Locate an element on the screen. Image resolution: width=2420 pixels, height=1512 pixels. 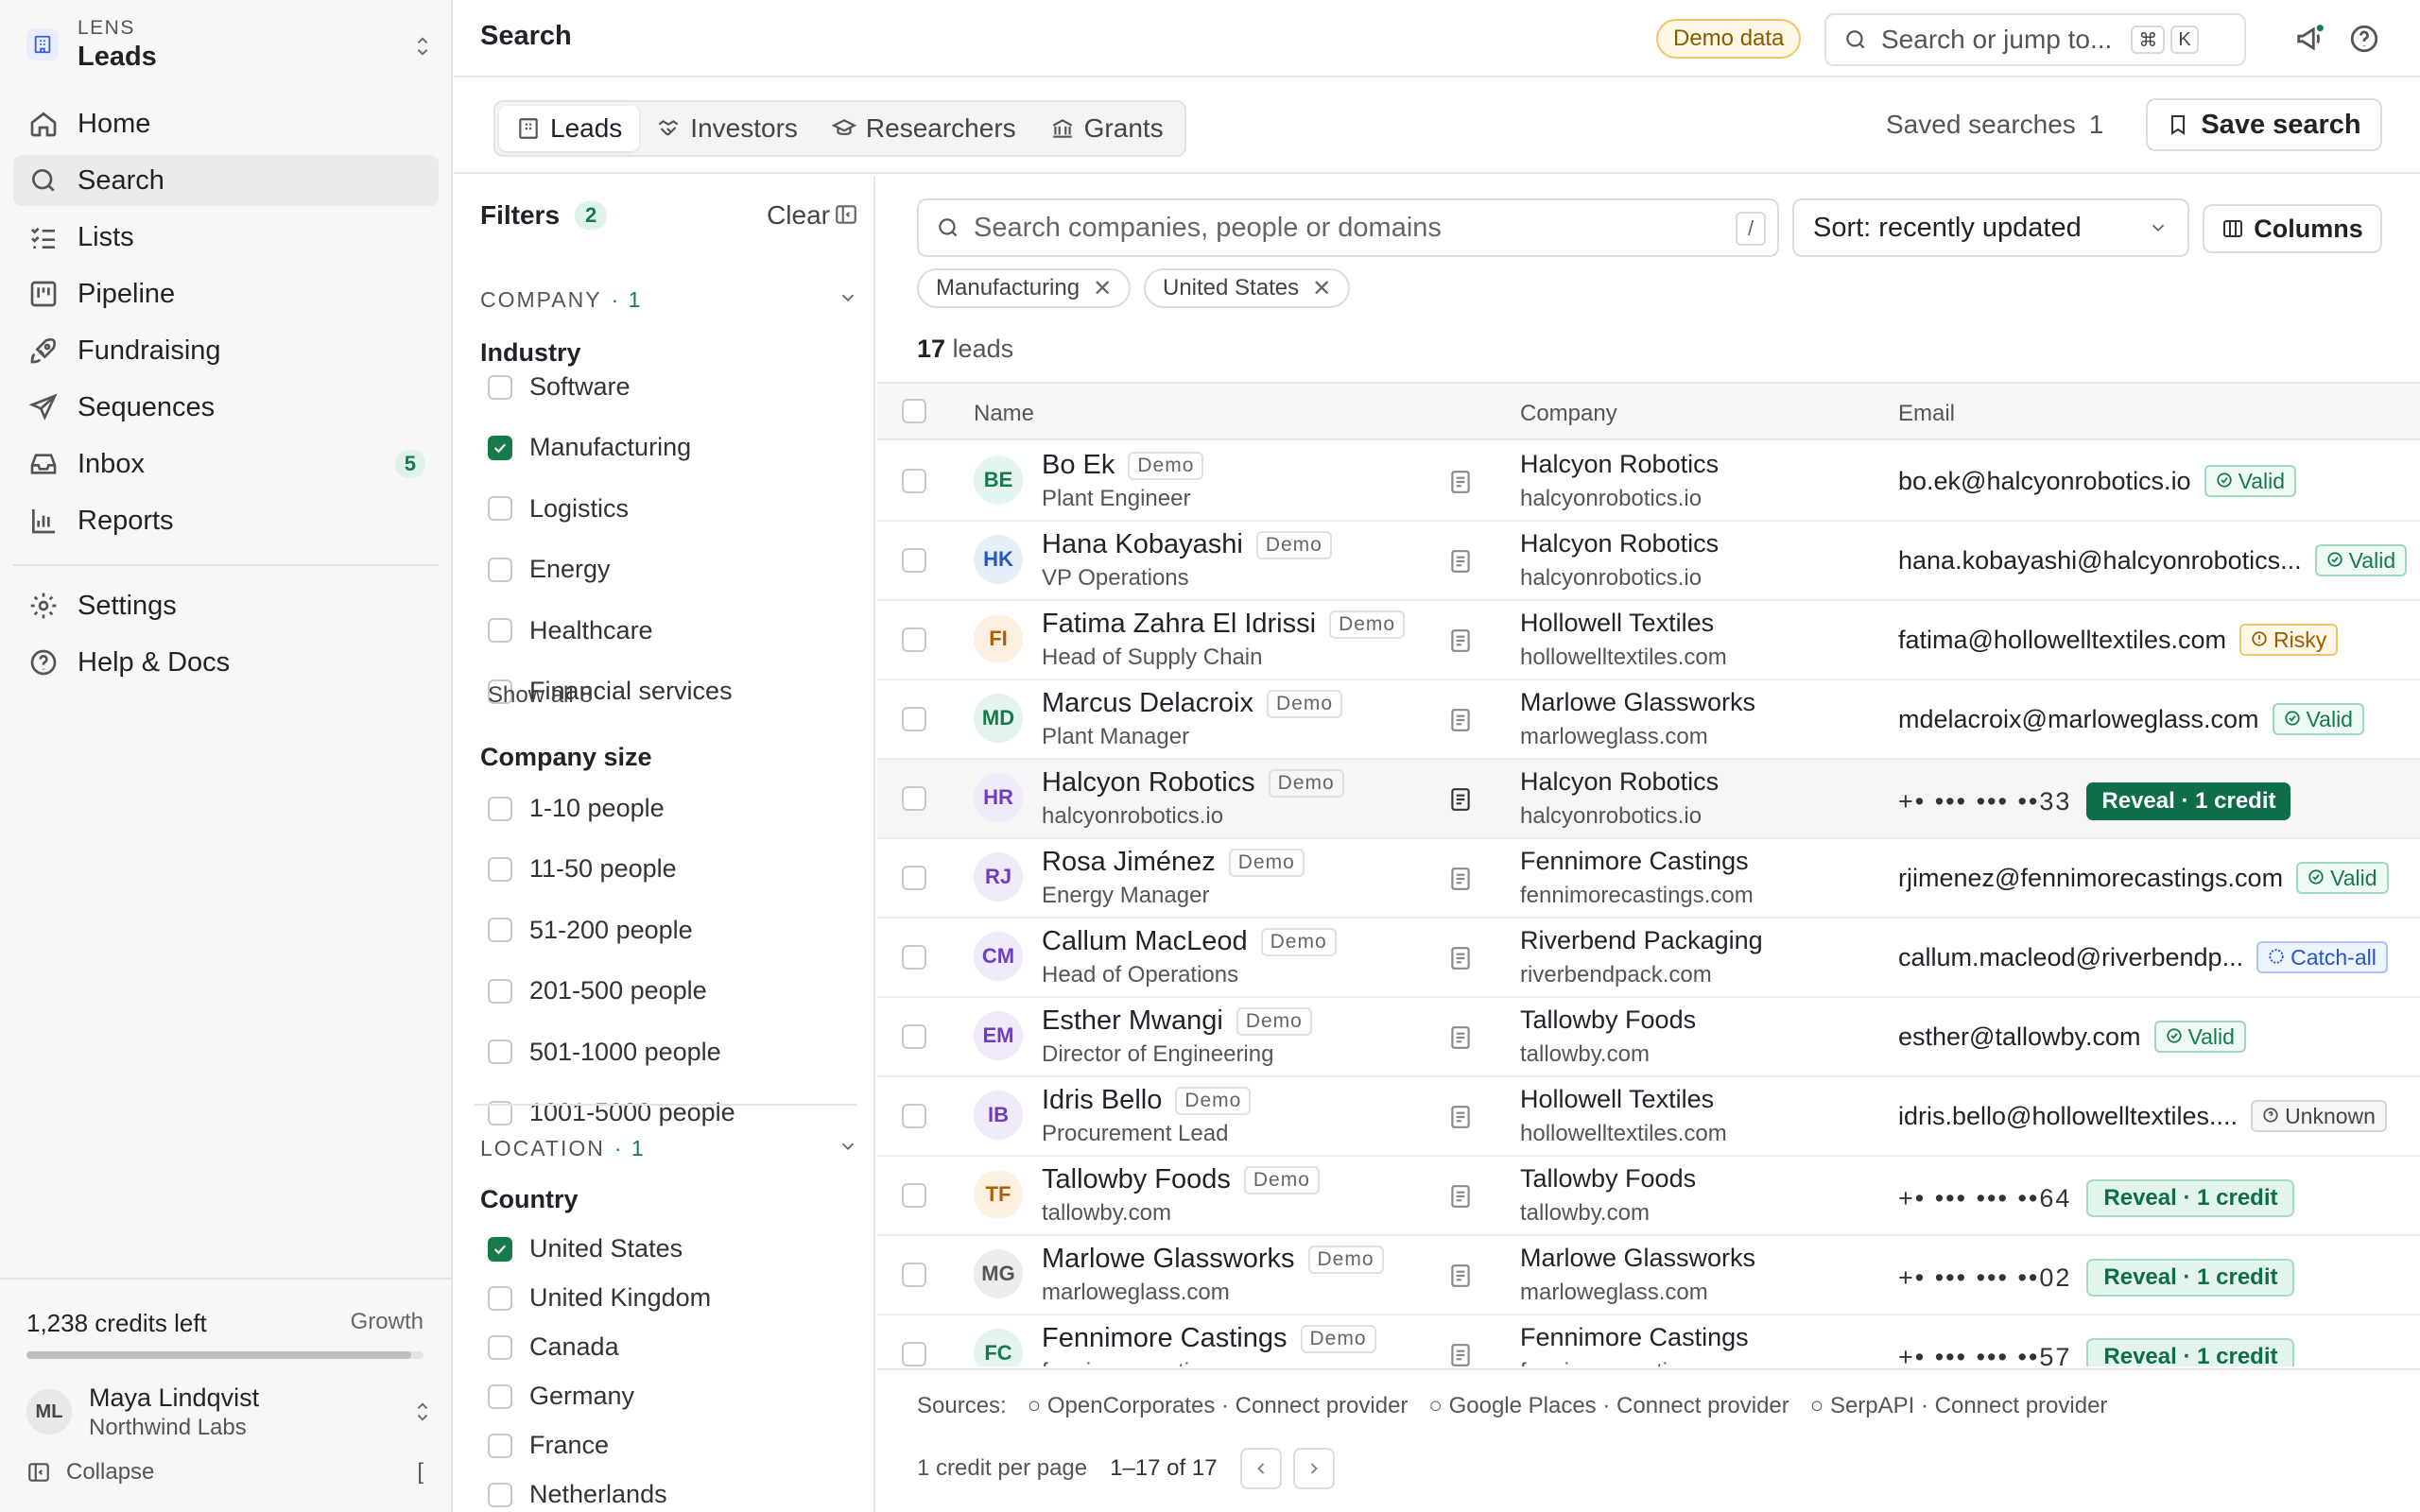
source-provider-link: ○ Google Places · Connect provider is located at coordinates (1608, 1406).